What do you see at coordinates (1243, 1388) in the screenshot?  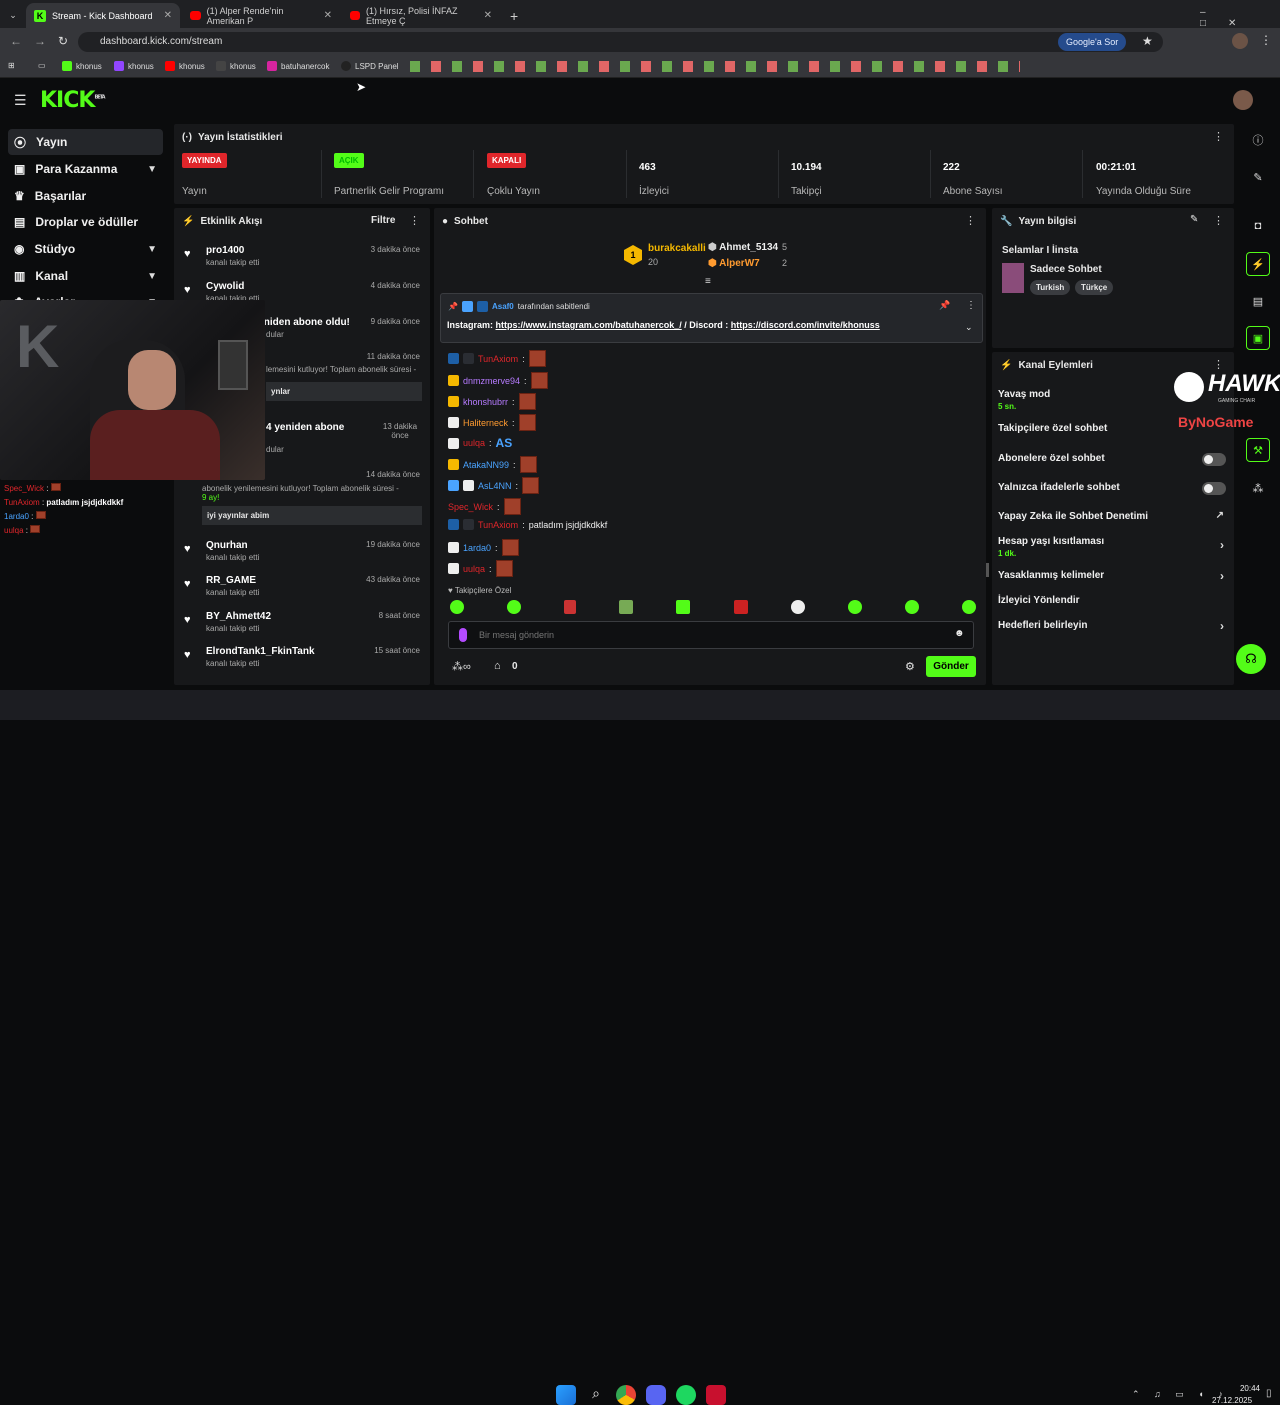 I see `clock-time: 20:44` at bounding box center [1243, 1388].